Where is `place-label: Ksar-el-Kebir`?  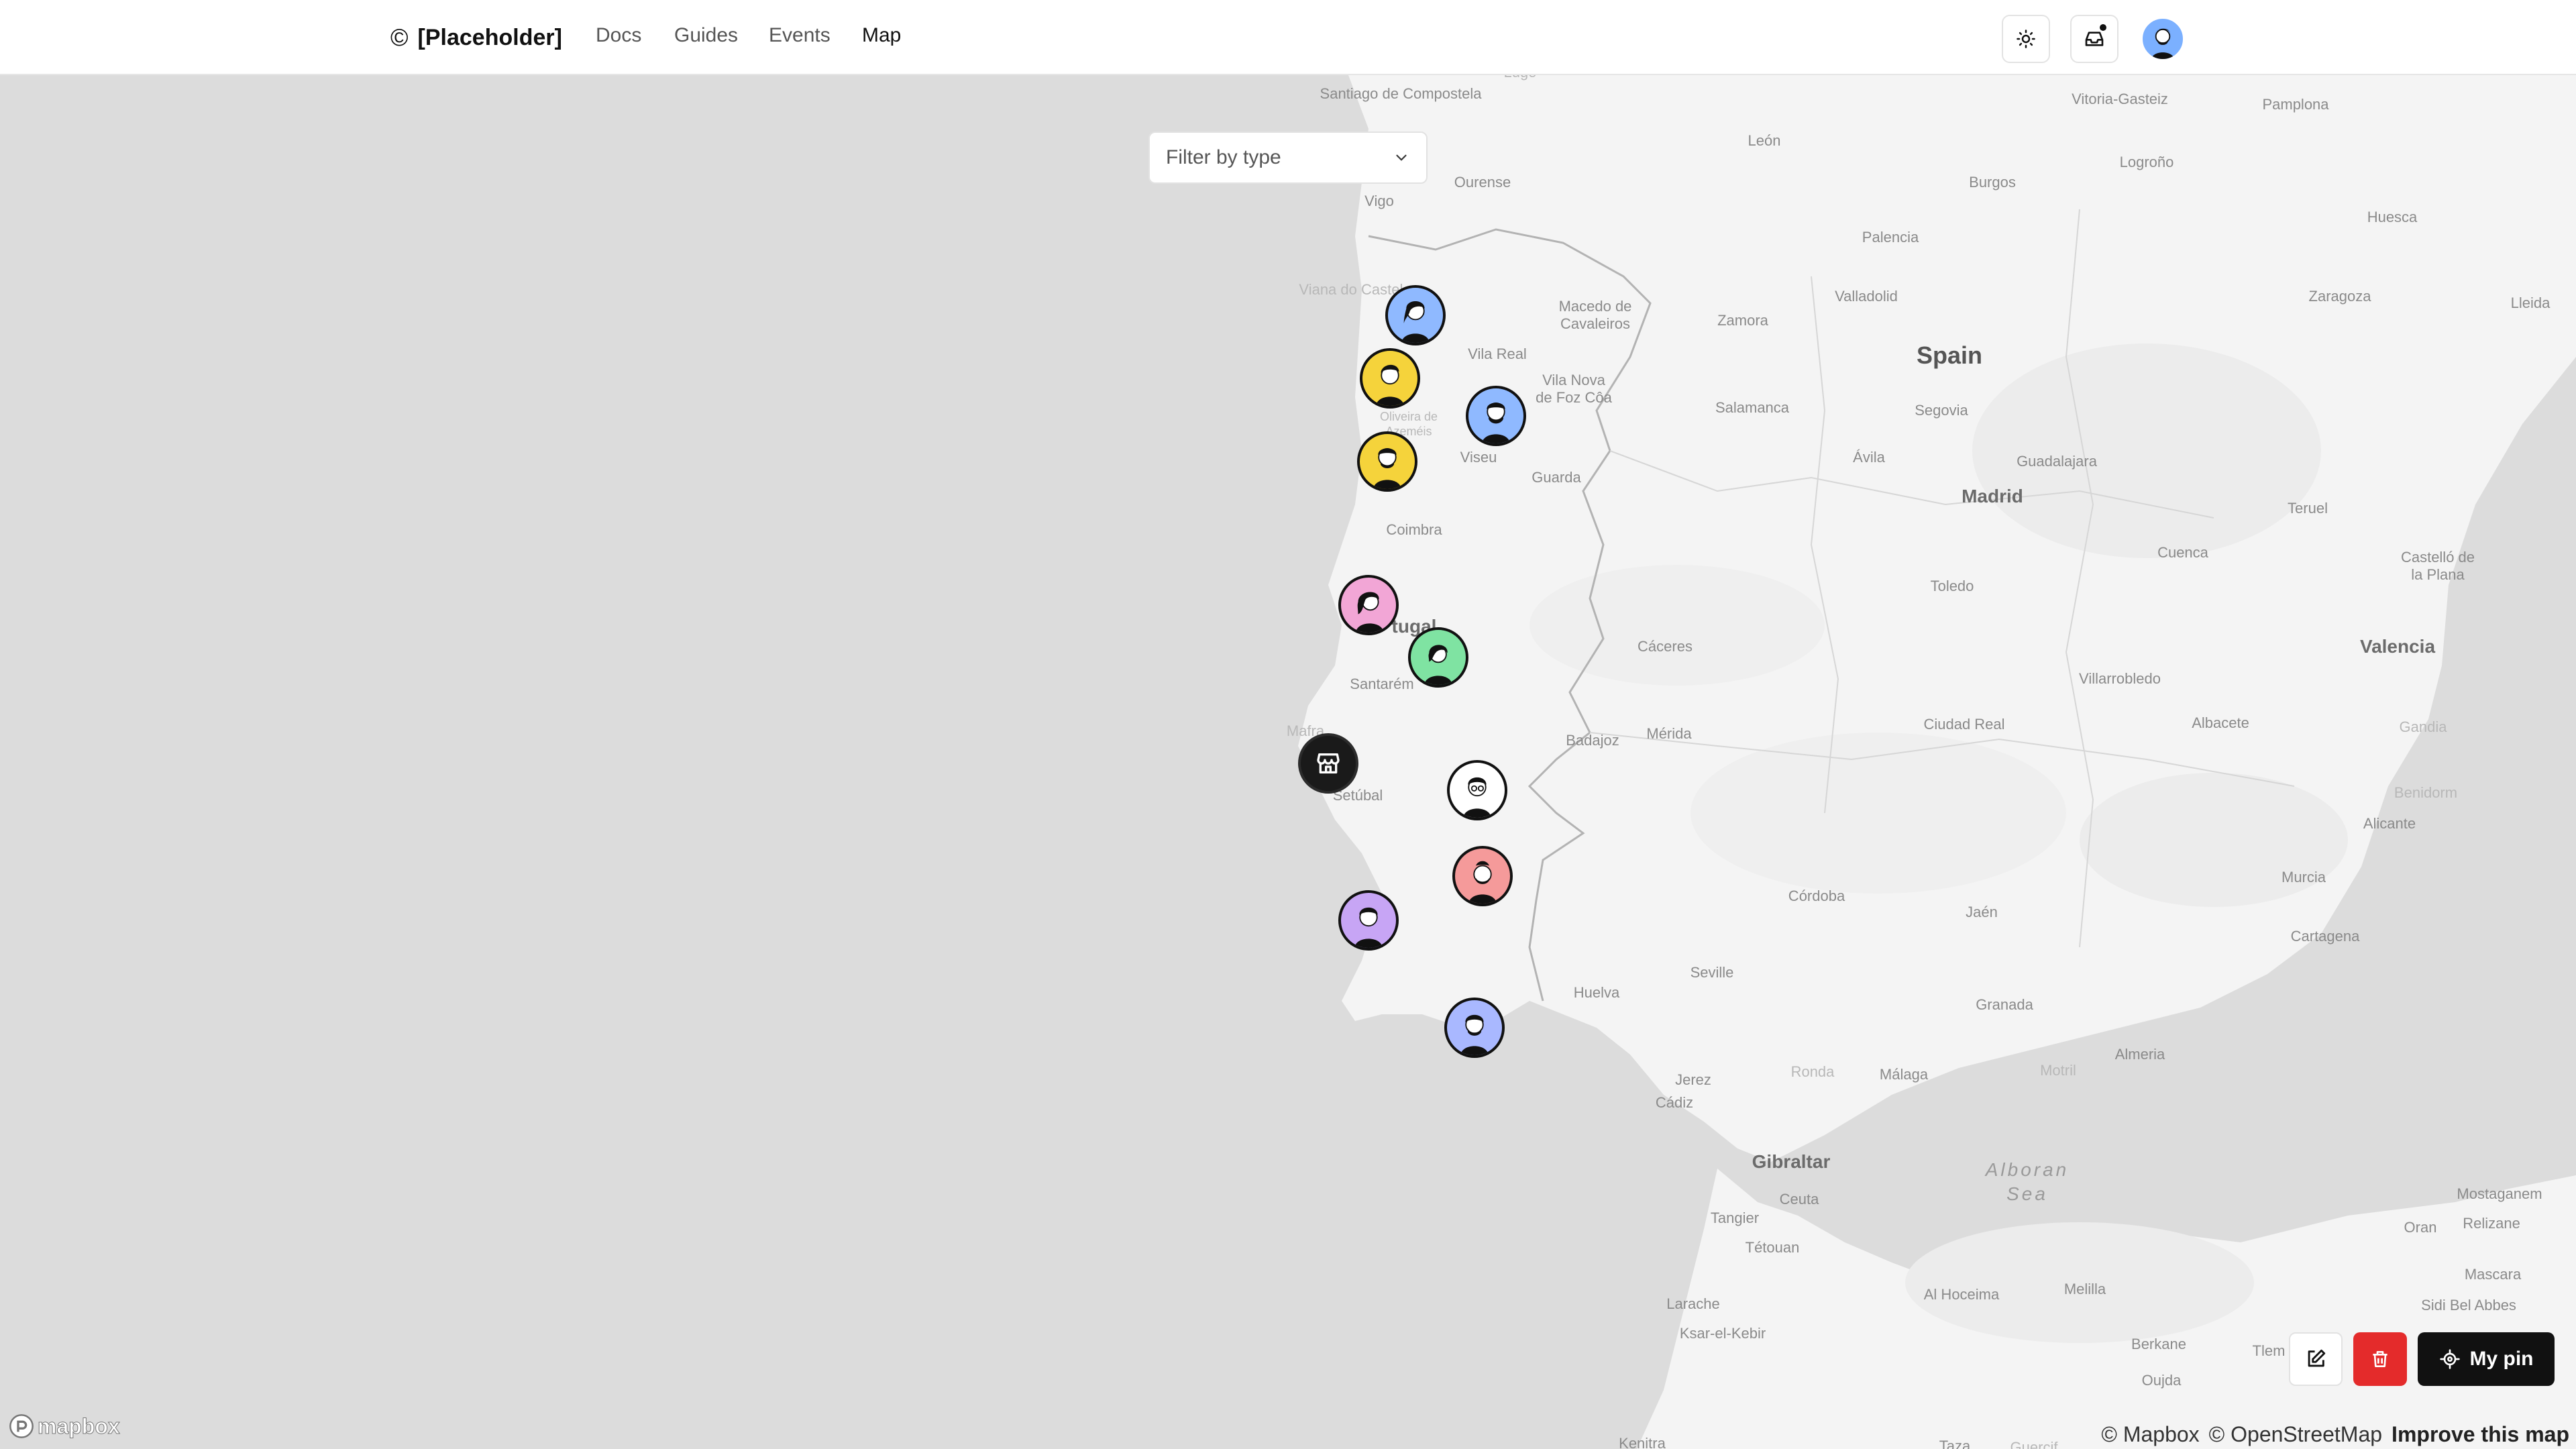
place-label: Ksar-el-Kebir is located at coordinates (1722, 1333).